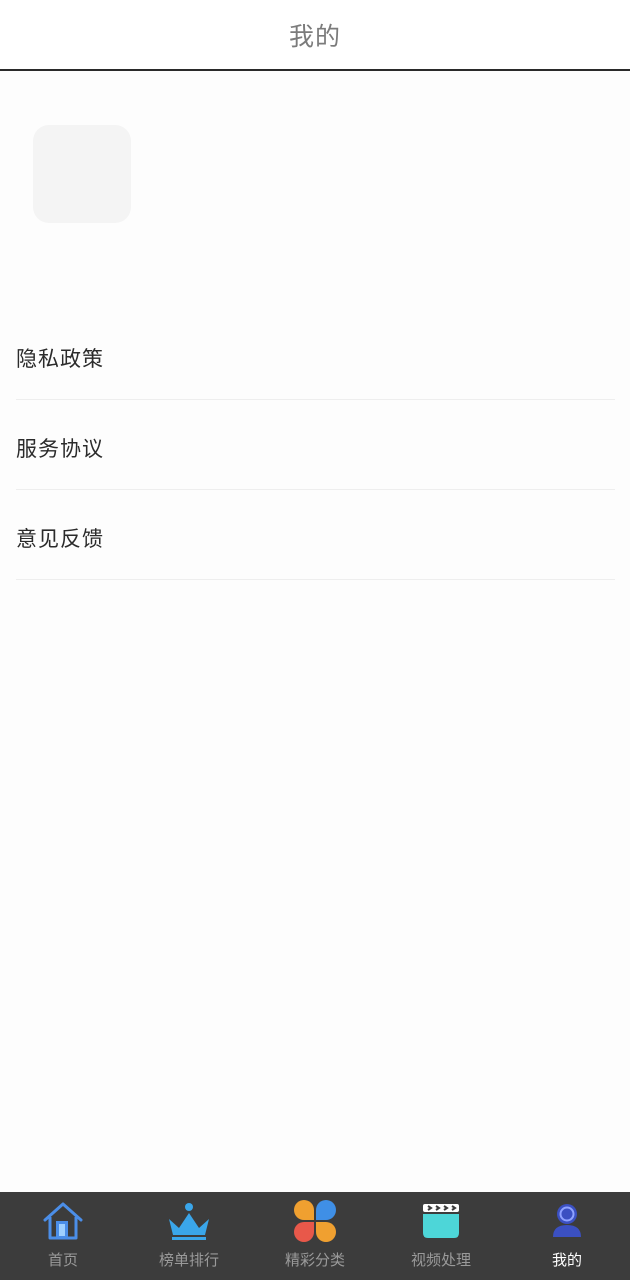 Image resolution: width=630 pixels, height=1280 pixels. I want to click on tab-rankings: 榜单排行, so click(189, 1236).